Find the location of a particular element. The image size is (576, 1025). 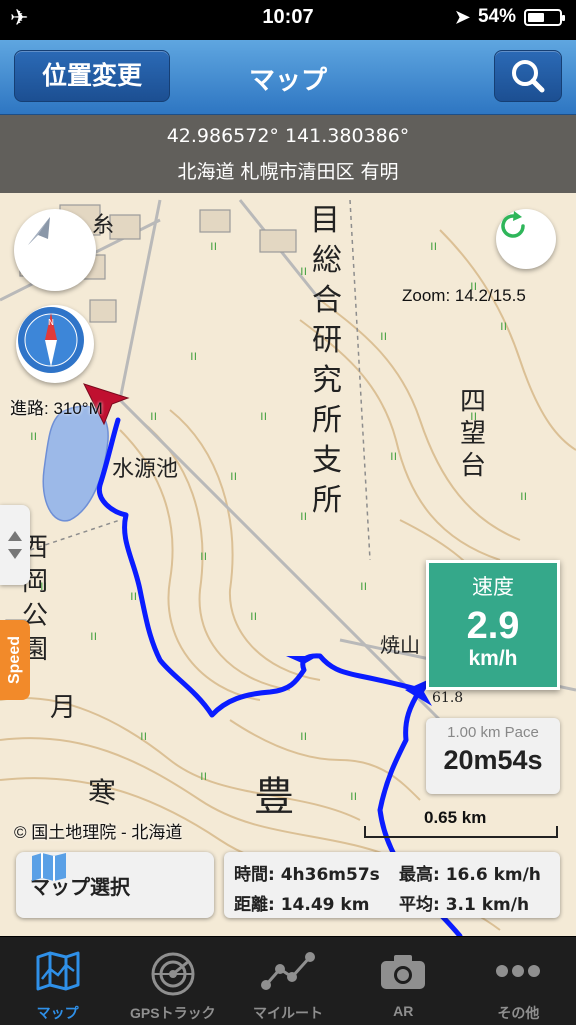

location-info-bar: 42.986572° 141.380386° 北海道 札幌市清田区 有明 is located at coordinates (288, 154).